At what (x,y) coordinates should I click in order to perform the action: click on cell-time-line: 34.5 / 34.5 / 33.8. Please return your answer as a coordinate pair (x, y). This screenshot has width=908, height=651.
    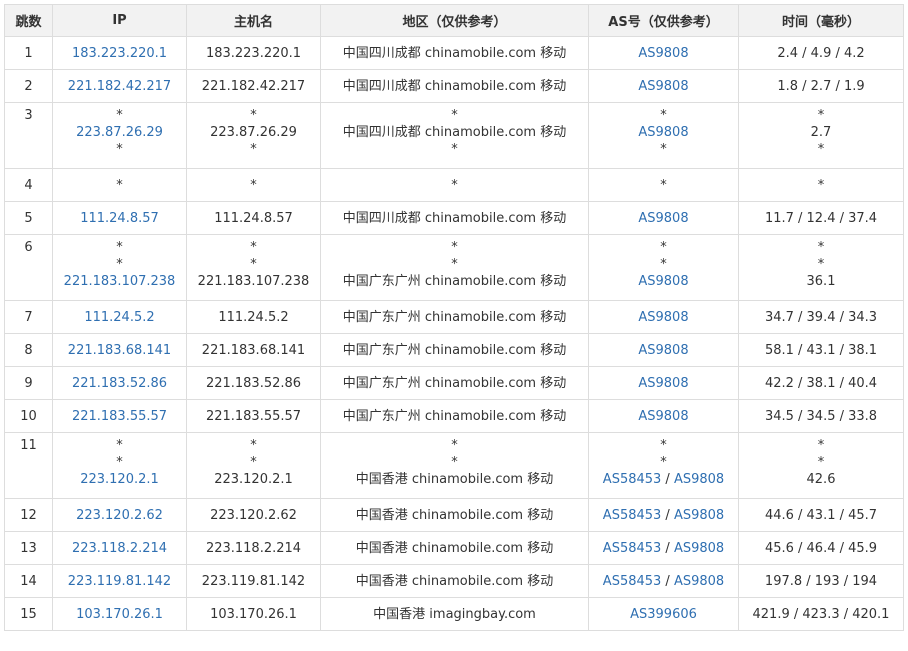
    Looking at the image, I should click on (821, 416).